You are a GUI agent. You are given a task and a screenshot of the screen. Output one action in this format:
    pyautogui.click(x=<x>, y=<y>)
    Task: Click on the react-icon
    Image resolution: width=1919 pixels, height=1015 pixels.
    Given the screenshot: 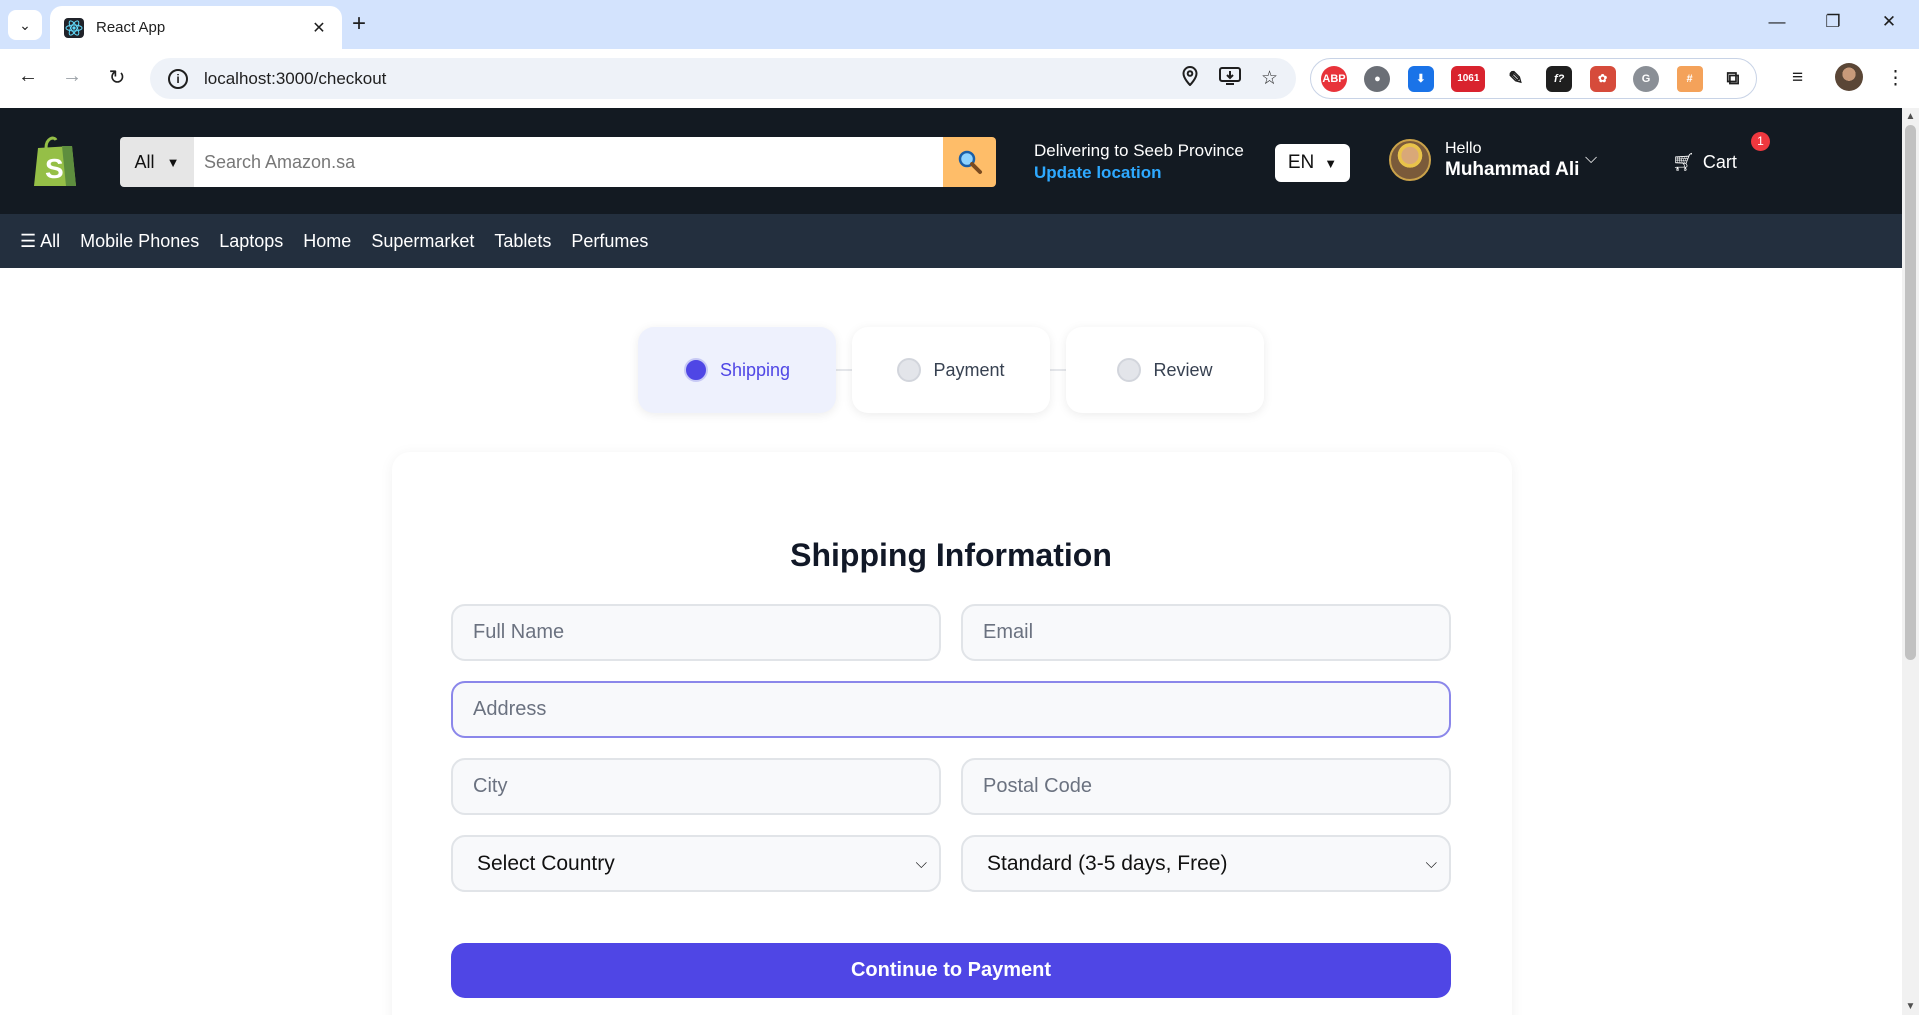 What is the action you would take?
    pyautogui.click(x=74, y=27)
    